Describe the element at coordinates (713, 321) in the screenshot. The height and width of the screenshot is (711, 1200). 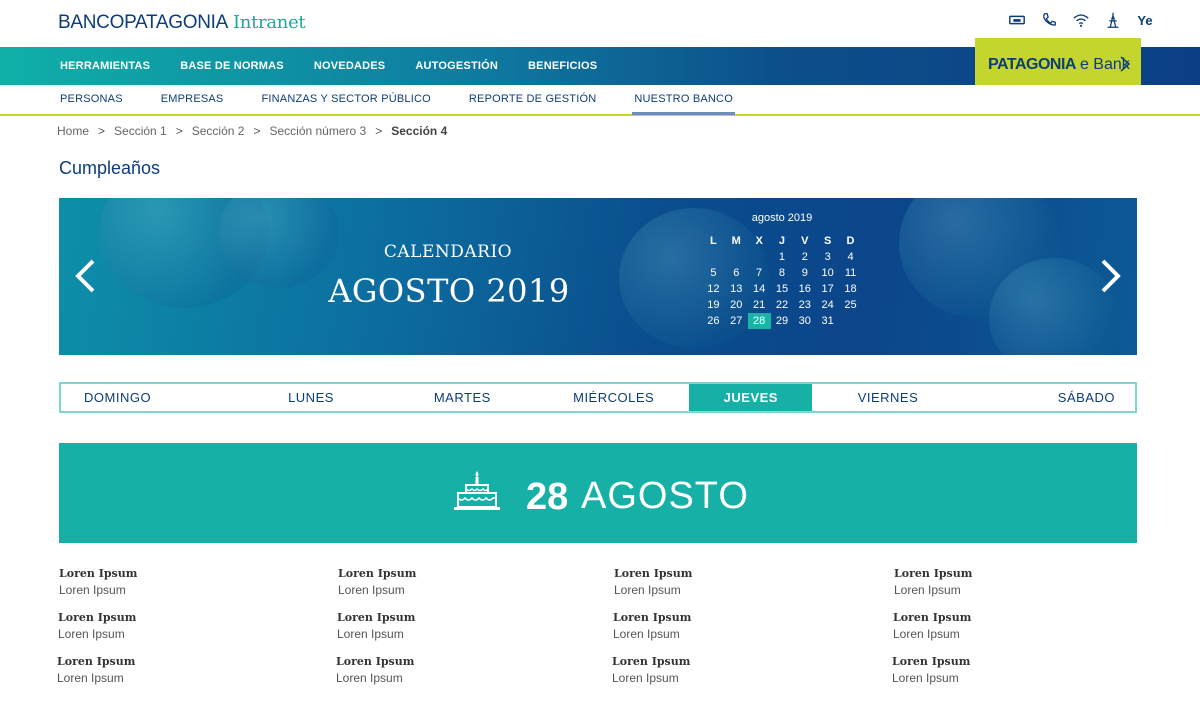
I see `calendar-day: 26` at that location.